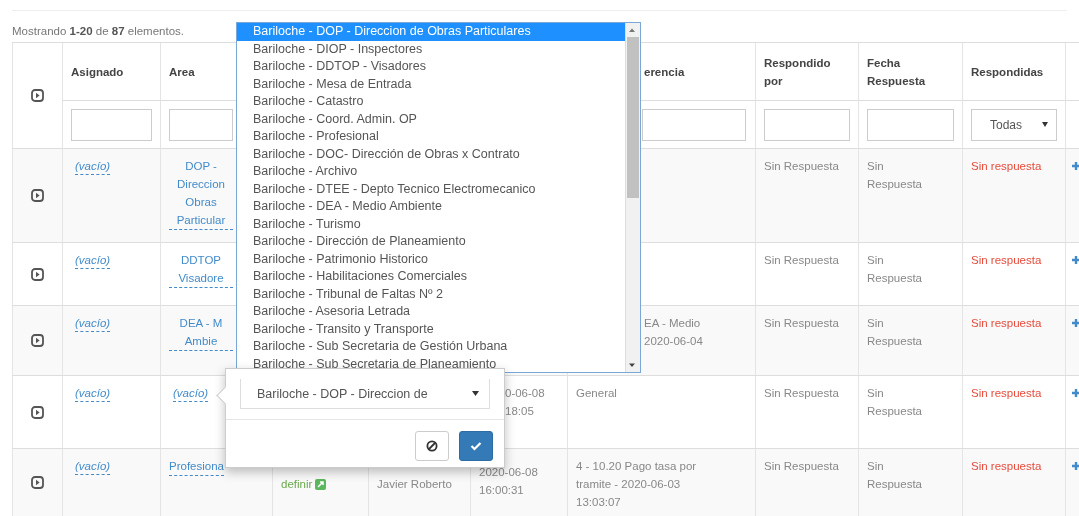 This screenshot has width=1079, height=516. What do you see at coordinates (431, 294) in the screenshot?
I see `dropdown-option: Bariloche - Tribunal de Faltas Nº 2` at bounding box center [431, 294].